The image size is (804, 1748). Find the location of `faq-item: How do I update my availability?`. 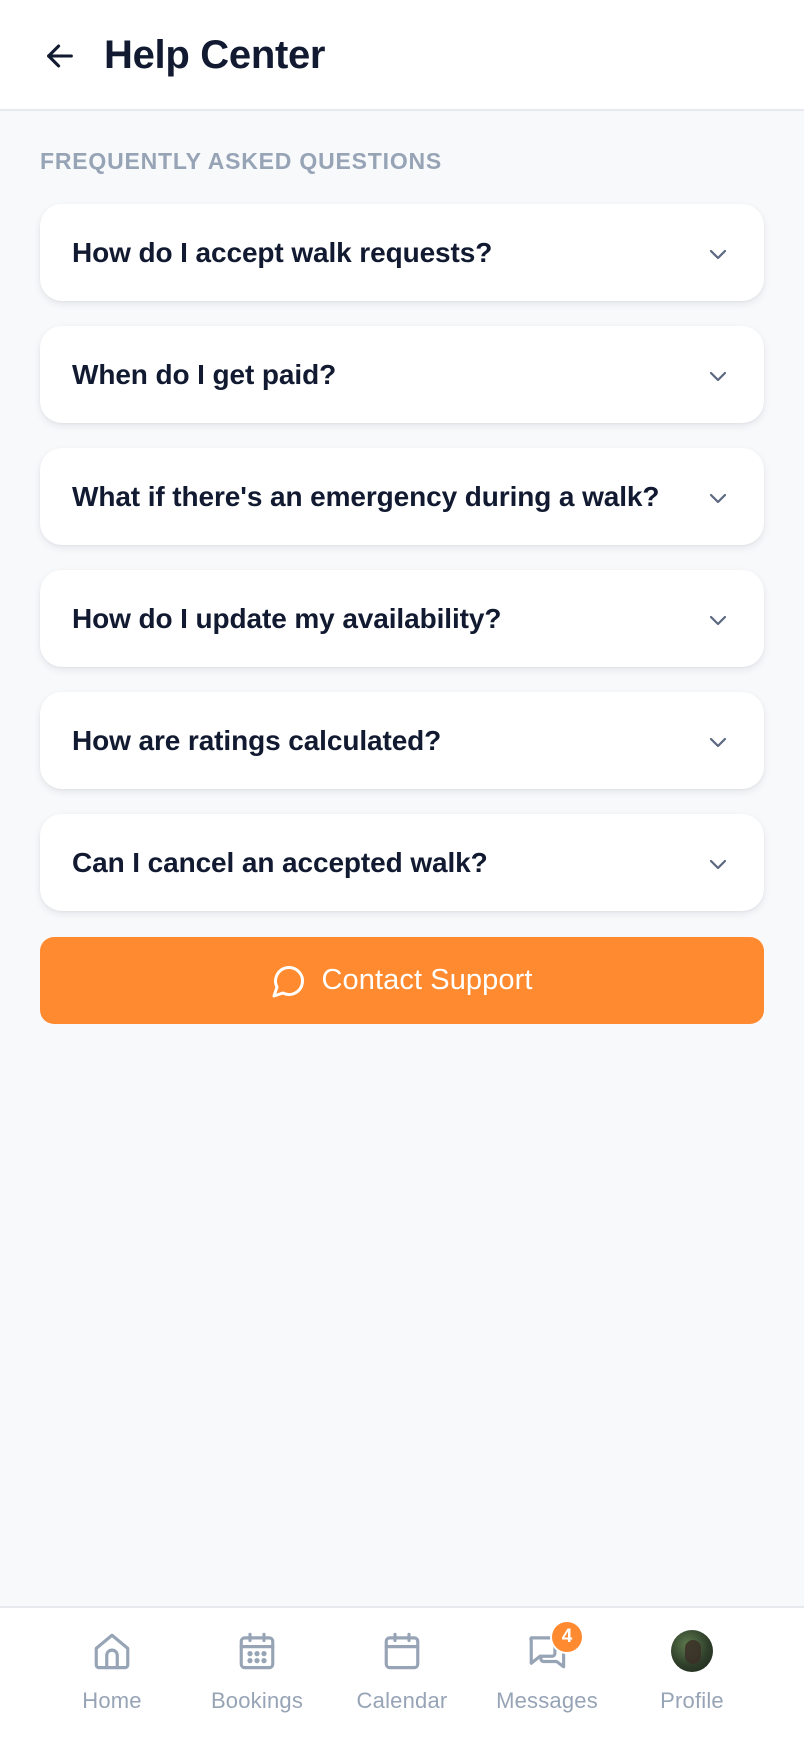

faq-item: How do I update my availability? is located at coordinates (402, 618).